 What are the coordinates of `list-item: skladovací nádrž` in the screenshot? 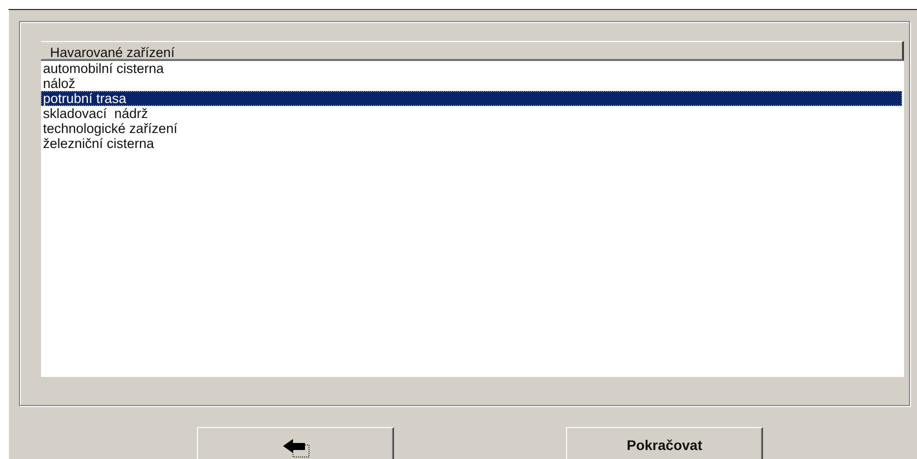 It's located at (471, 113).